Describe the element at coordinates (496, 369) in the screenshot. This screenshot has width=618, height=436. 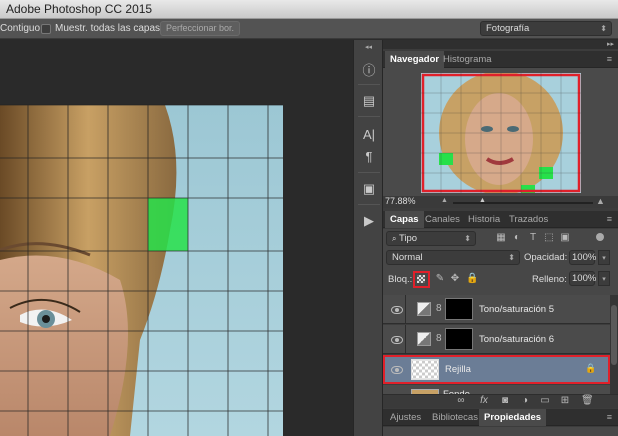
I see `layer-row-selected: Rejilla 🔒` at that location.